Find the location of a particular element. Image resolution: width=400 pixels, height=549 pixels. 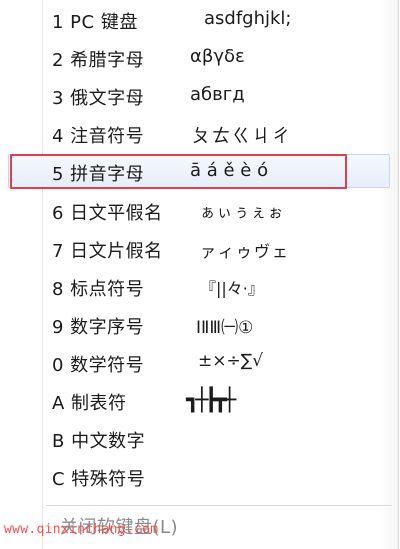

menu-item-sample: ┓┼┣┳┼ is located at coordinates (211, 400).